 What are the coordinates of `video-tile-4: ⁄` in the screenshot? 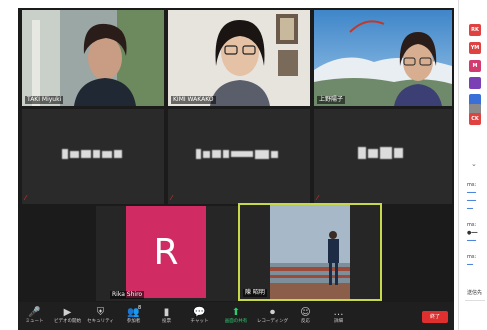 It's located at (93, 156).